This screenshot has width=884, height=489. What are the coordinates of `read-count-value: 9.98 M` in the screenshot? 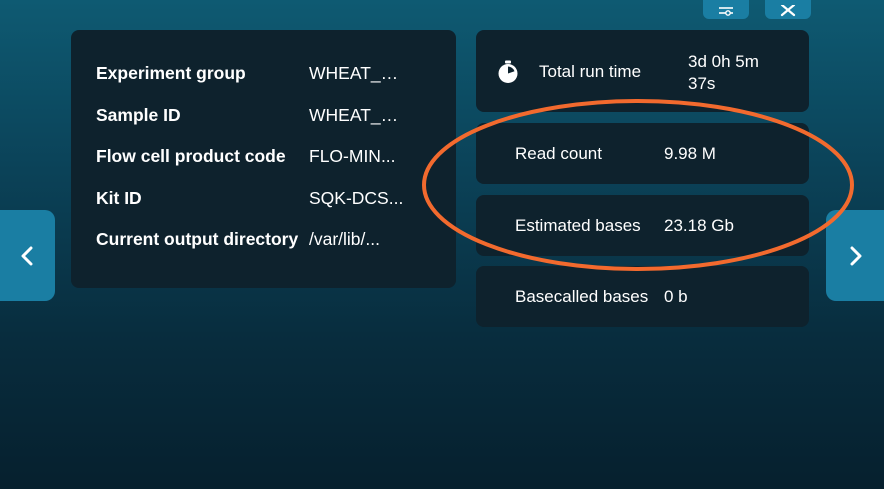 It's located at (690, 153).